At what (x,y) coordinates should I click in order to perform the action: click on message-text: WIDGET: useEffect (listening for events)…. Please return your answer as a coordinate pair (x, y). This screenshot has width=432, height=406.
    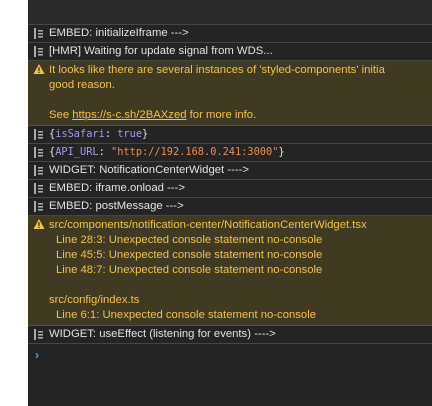
    Looking at the image, I should click on (162, 334).